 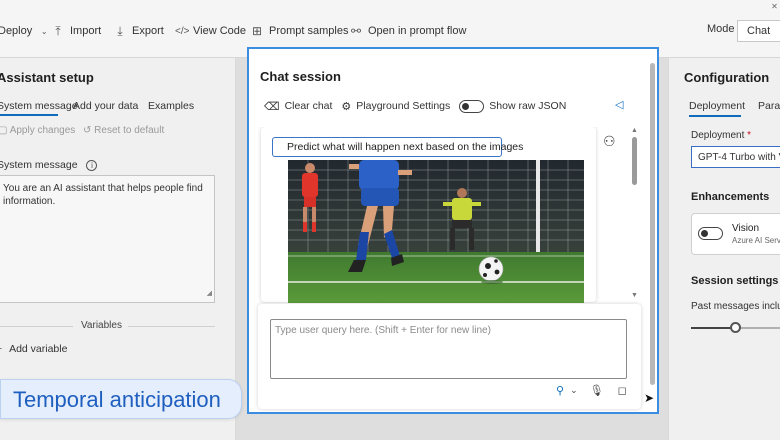 What do you see at coordinates (448, 349) in the screenshot?
I see `user-query-input` at bounding box center [448, 349].